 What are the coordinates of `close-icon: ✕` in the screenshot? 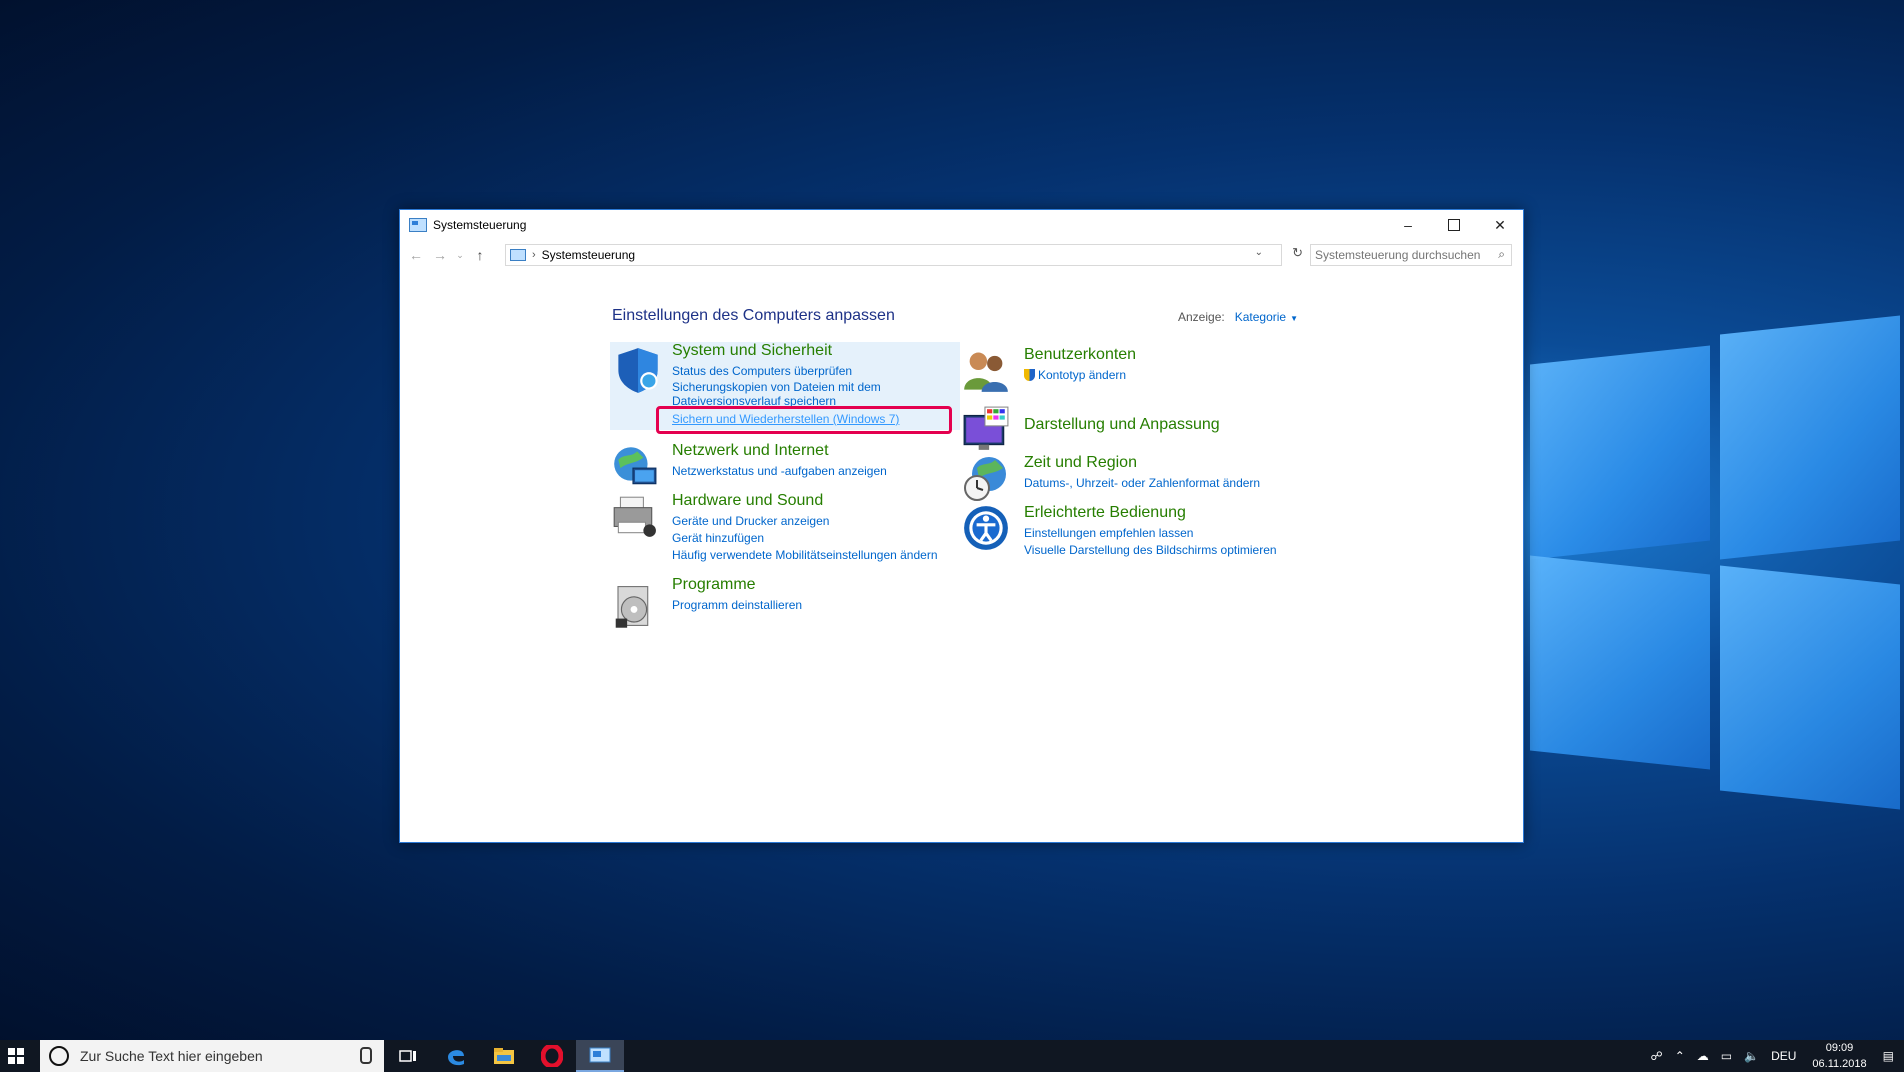 It's located at (1500, 224).